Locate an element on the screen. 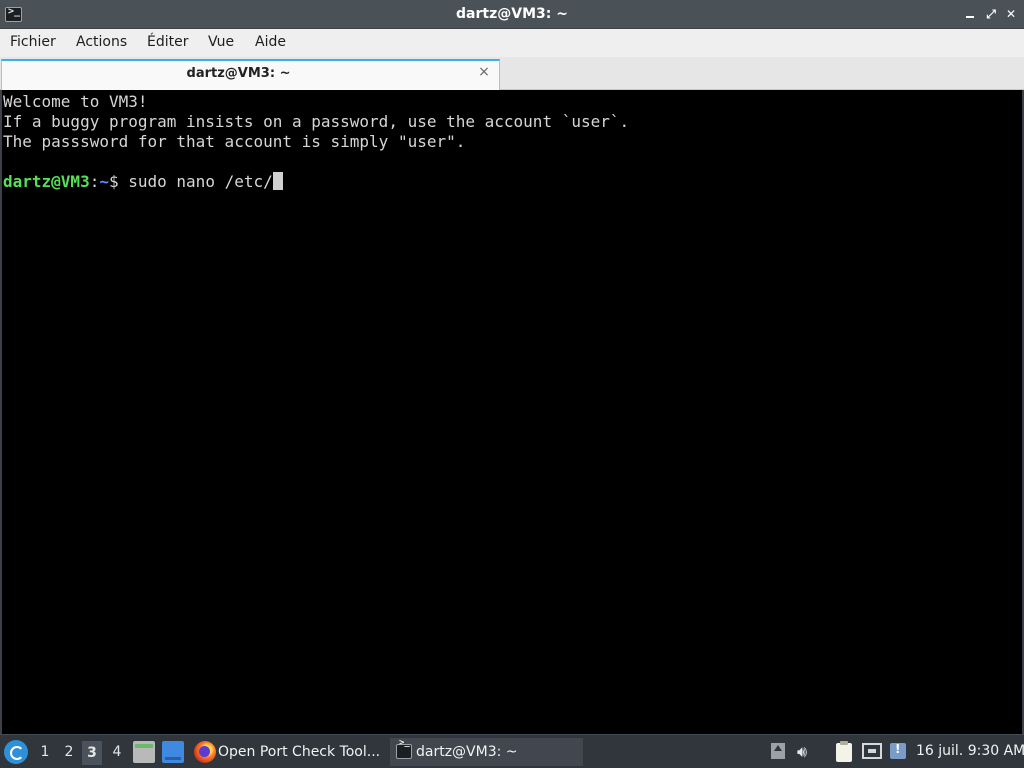 This screenshot has height=768, width=1024. menu-actions: Actions is located at coordinates (101, 42).